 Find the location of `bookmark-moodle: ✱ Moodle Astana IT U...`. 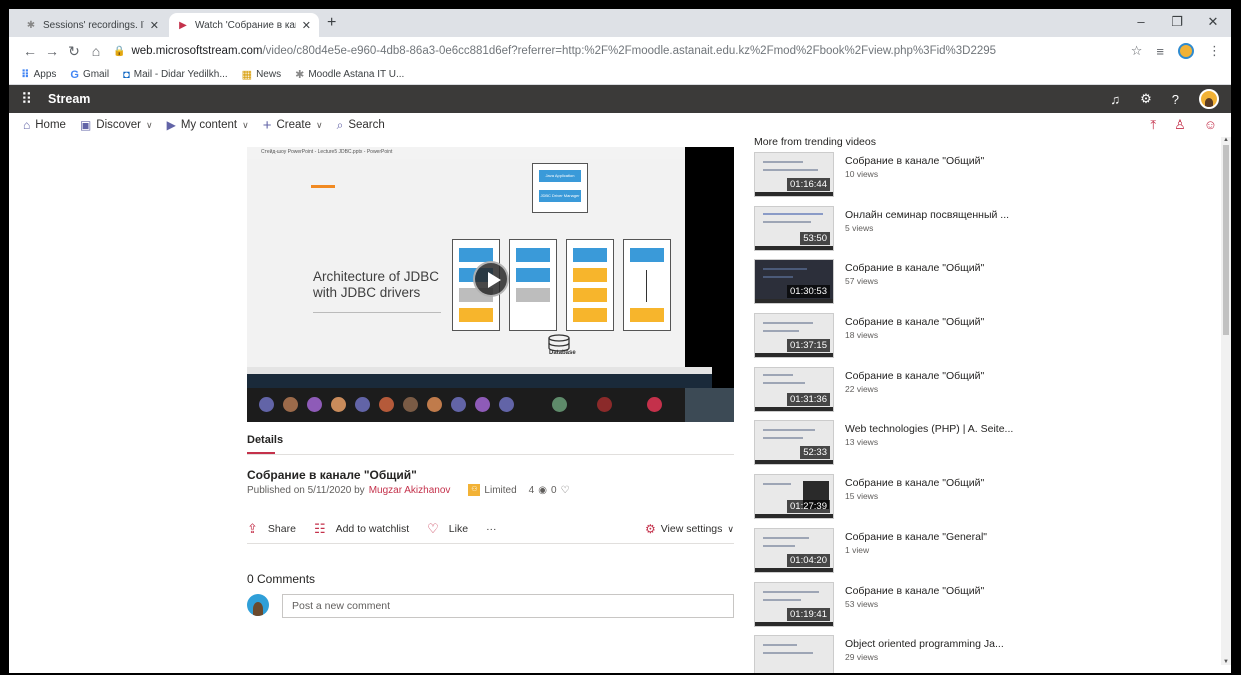

bookmark-moodle: ✱ Moodle Astana IT U... is located at coordinates (349, 74).